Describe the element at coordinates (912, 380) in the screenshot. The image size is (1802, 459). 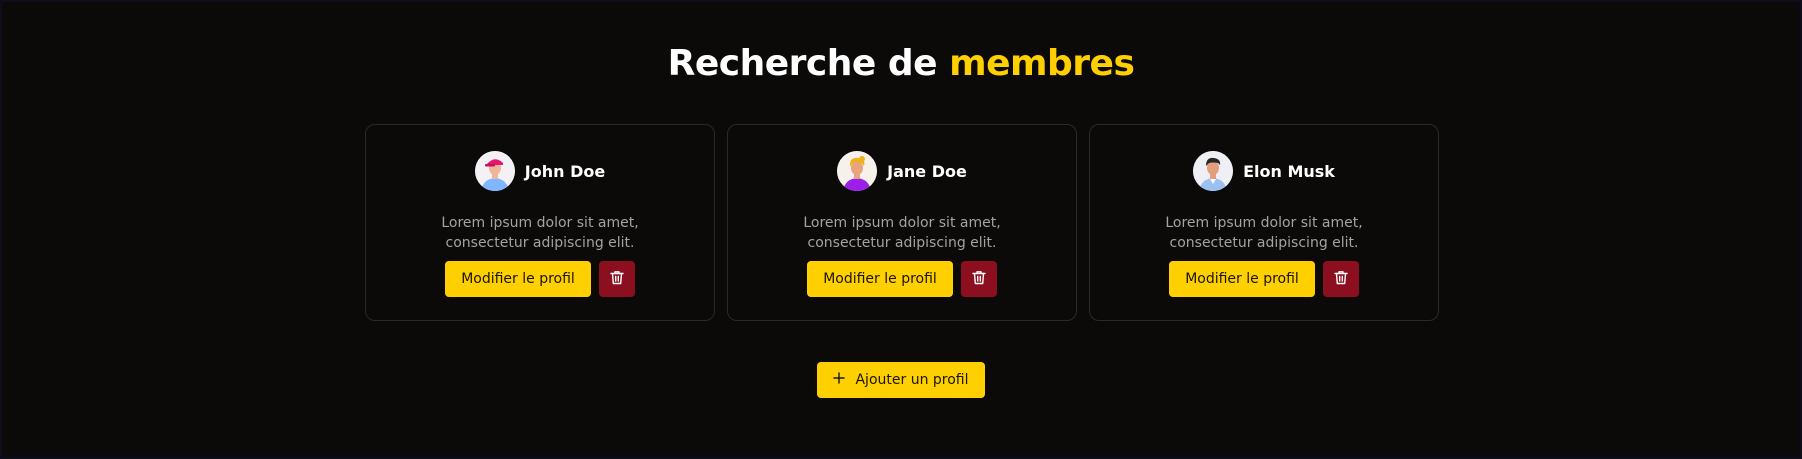
I see `add-profile-label: Ajouter un profil` at that location.